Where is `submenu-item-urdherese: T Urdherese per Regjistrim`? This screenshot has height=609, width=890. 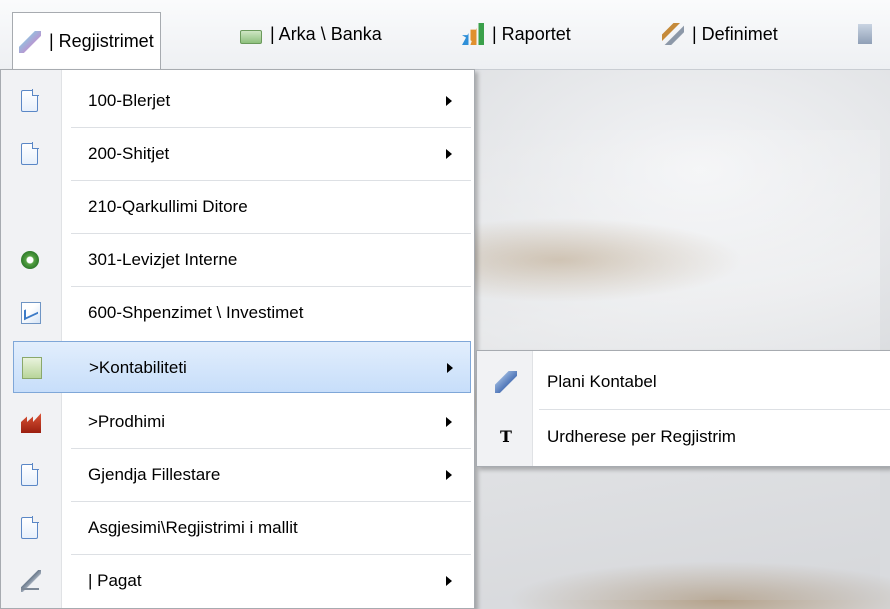
submenu-item-urdherese: T Urdherese per Regjistrim is located at coordinates (683, 437).